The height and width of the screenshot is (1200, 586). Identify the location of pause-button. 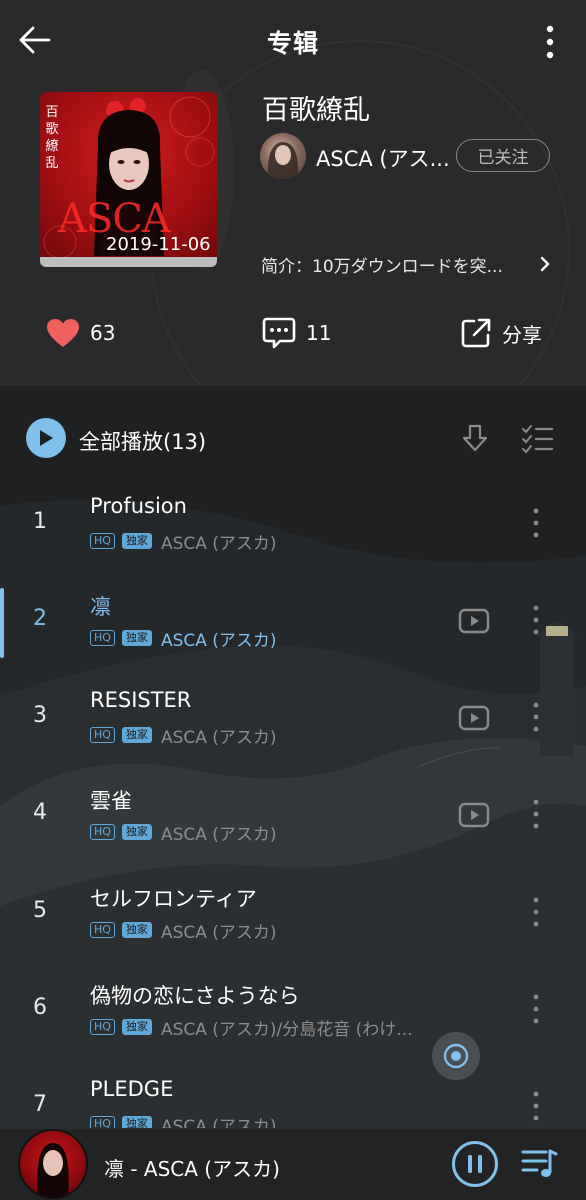
(475, 1164).